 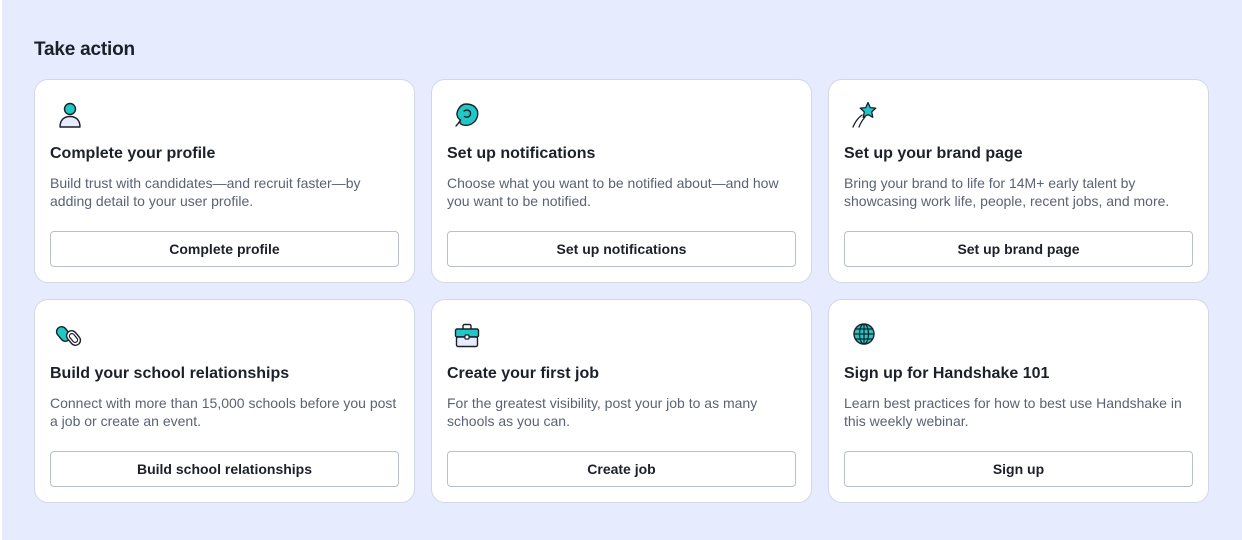 I want to click on card-title: Complete your profile, so click(x=133, y=153).